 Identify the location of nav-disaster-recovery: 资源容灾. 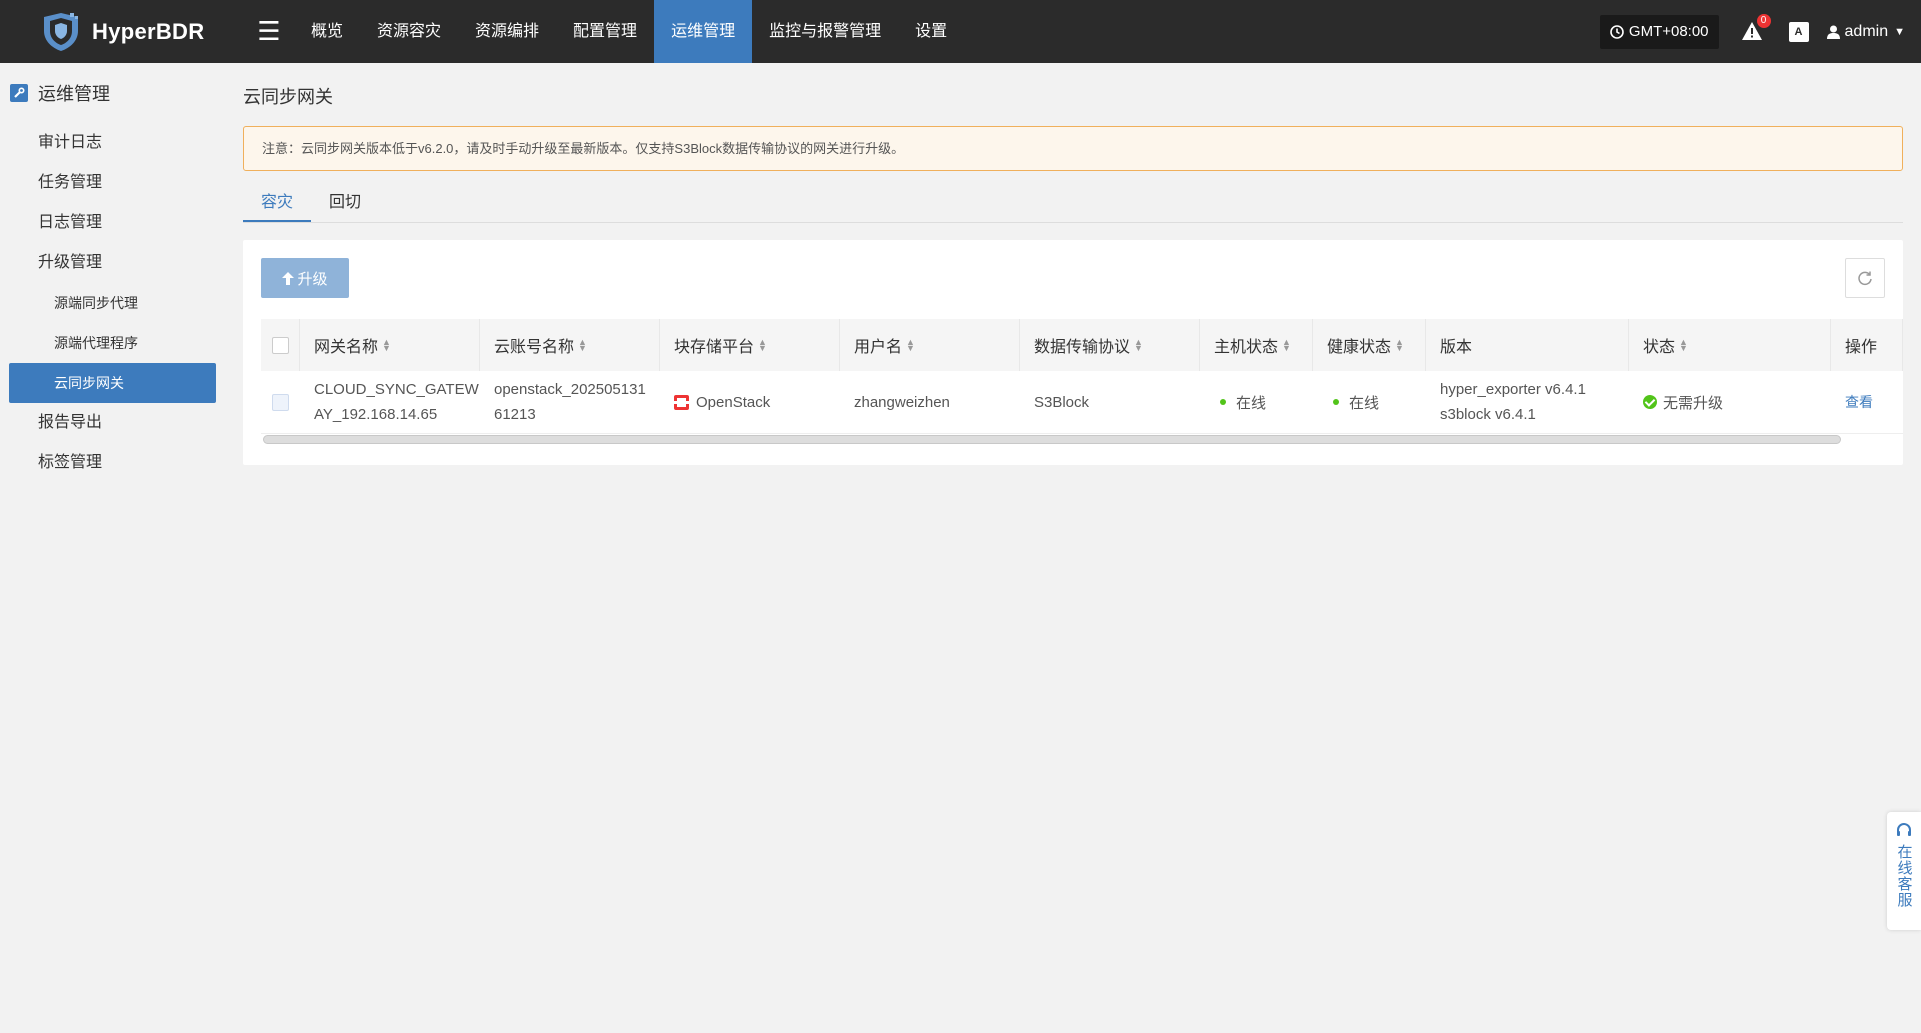
(409, 31).